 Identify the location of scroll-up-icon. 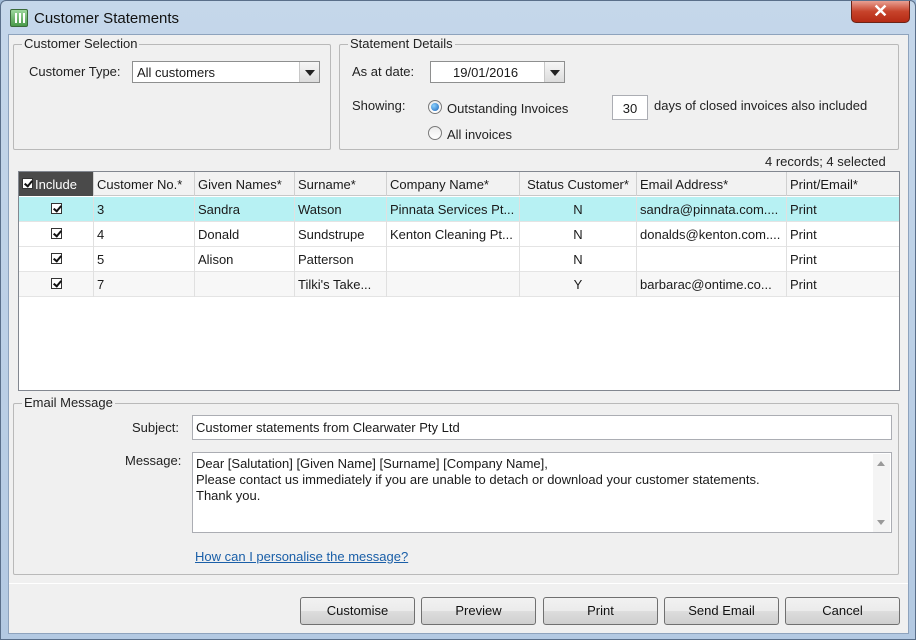
(881, 463).